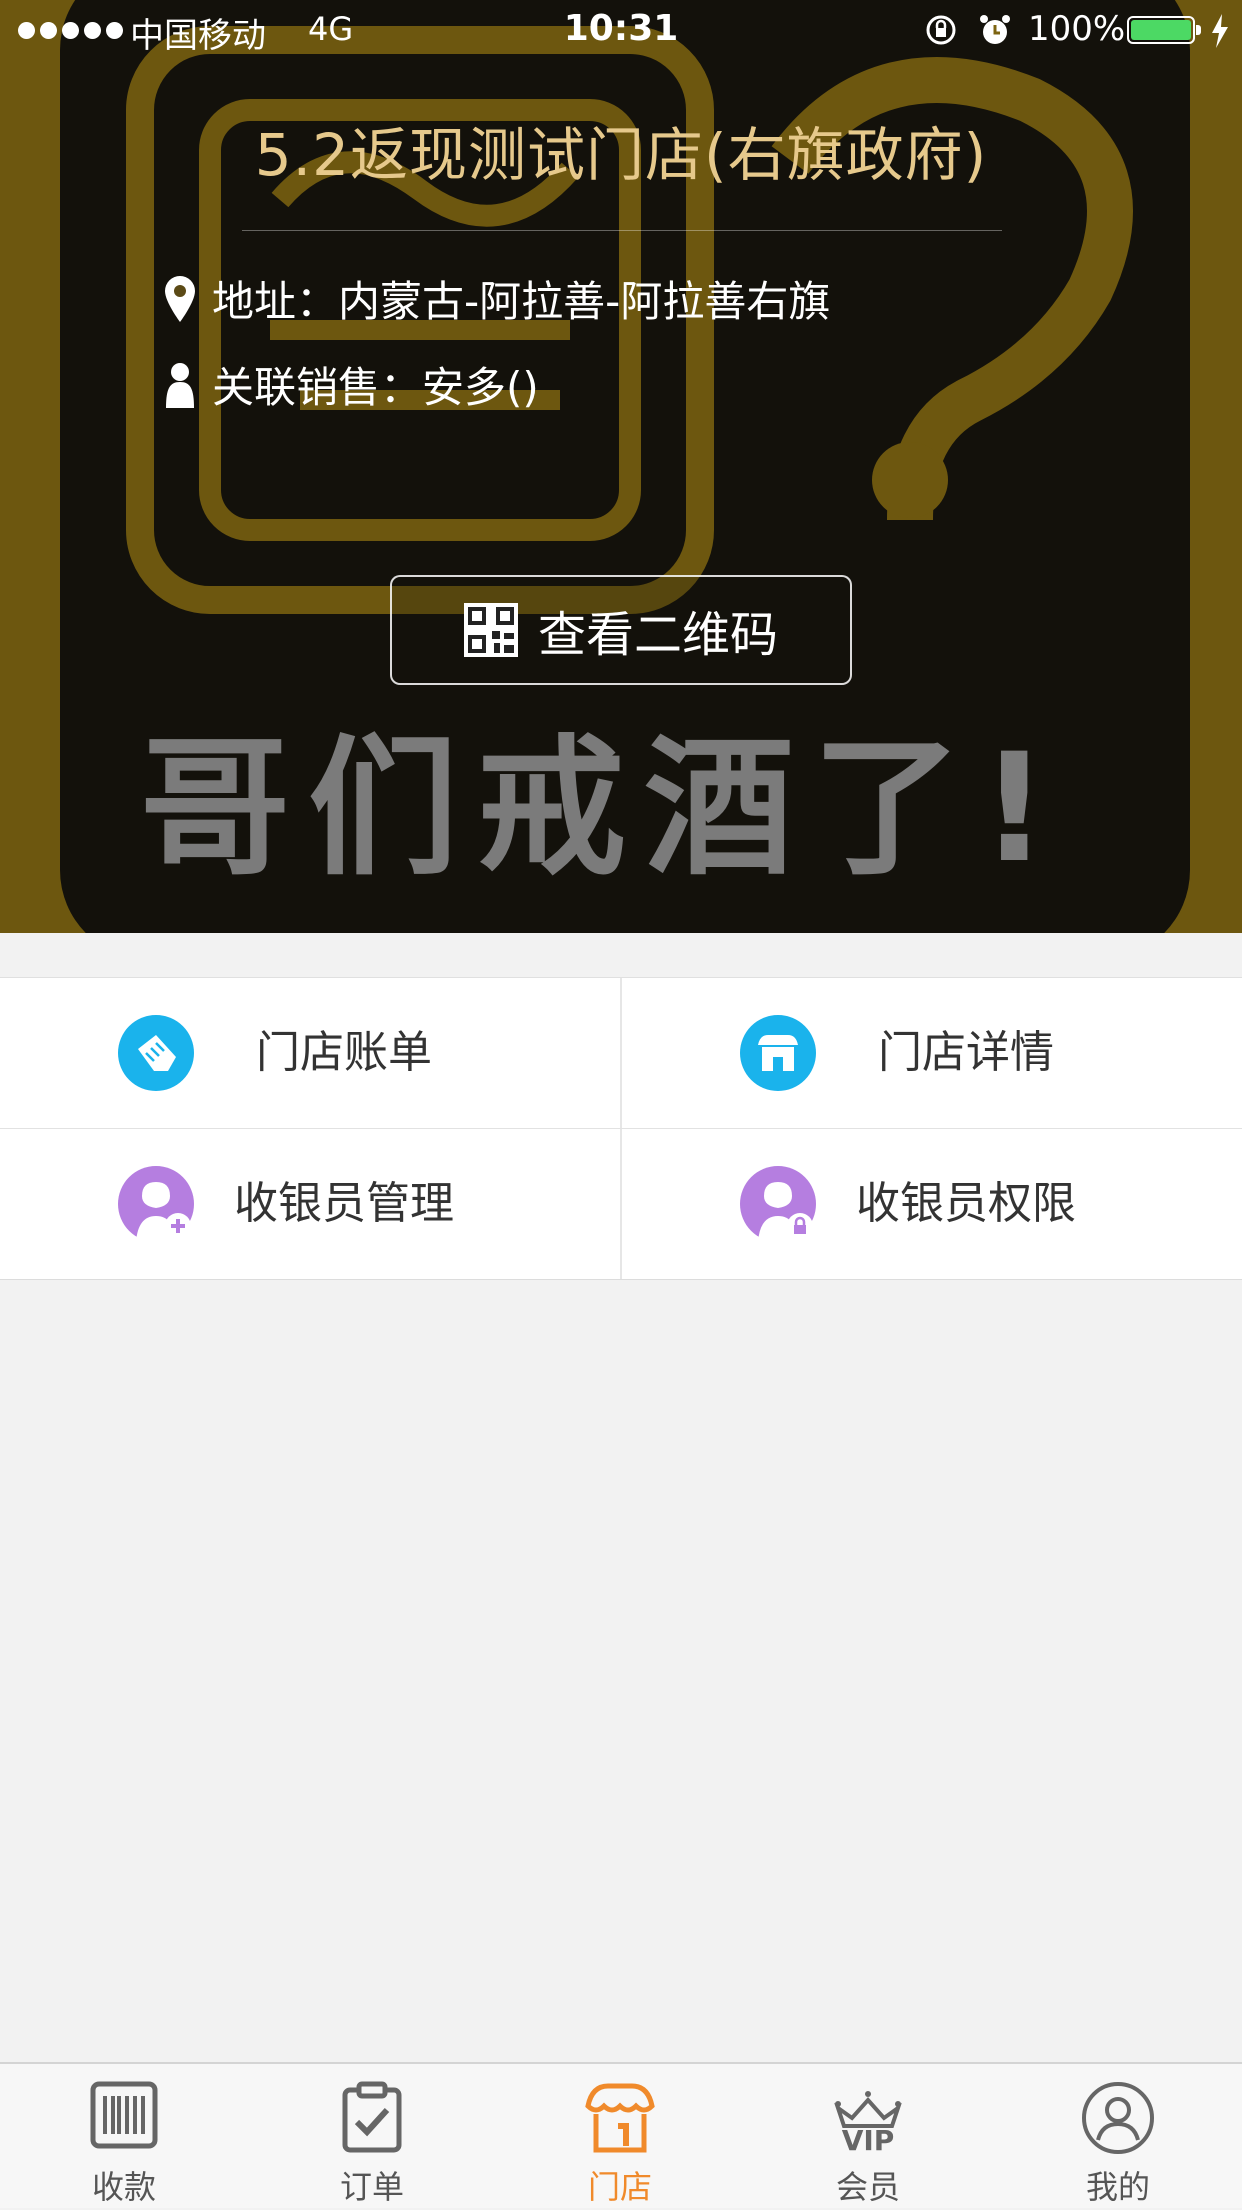 This screenshot has height=2210, width=1242. Describe the element at coordinates (480, 387) in the screenshot. I see `sales-value: 安多()` at that location.